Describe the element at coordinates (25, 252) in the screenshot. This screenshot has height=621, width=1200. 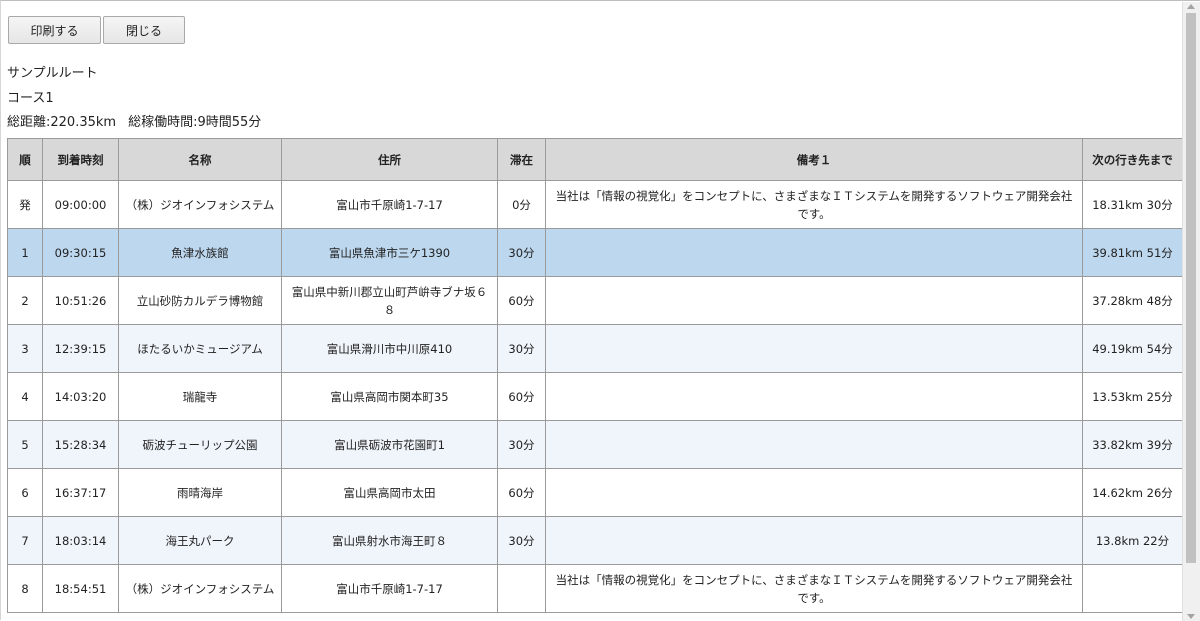
I see `cell-order: 1` at that location.